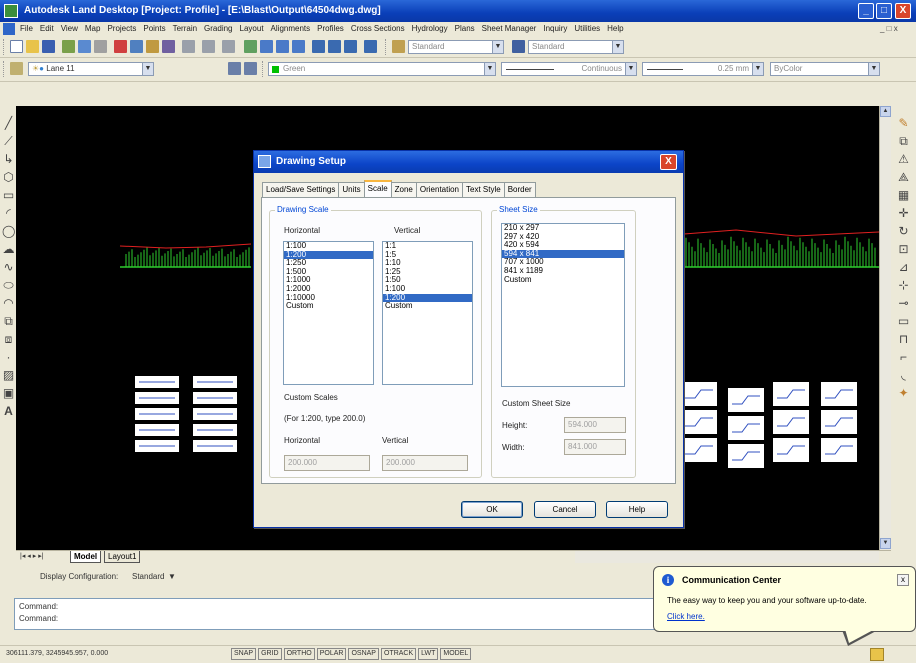 The height and width of the screenshot is (663, 916). What do you see at coordinates (8, 339) in the screenshot?
I see `make-block-icon: ⧈` at bounding box center [8, 339].